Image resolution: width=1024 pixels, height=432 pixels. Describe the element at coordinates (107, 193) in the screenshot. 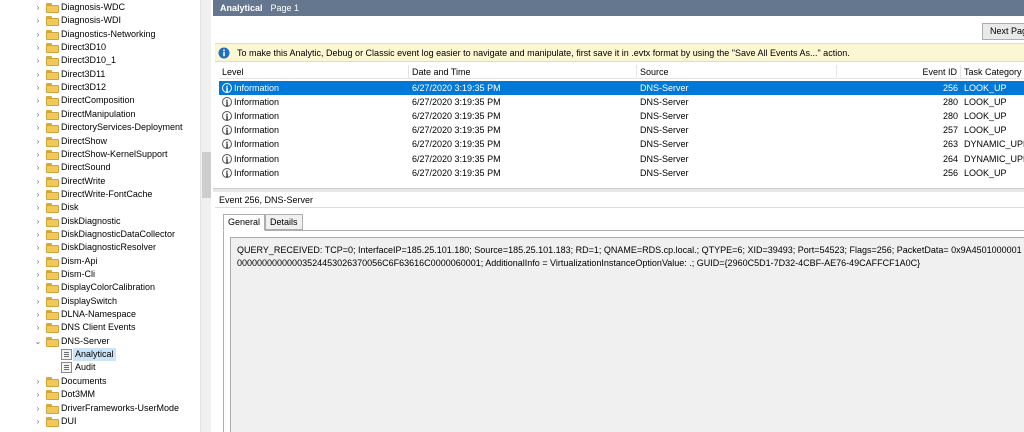

I see `tree-item-label: DirectWrite-FontCache` at that location.